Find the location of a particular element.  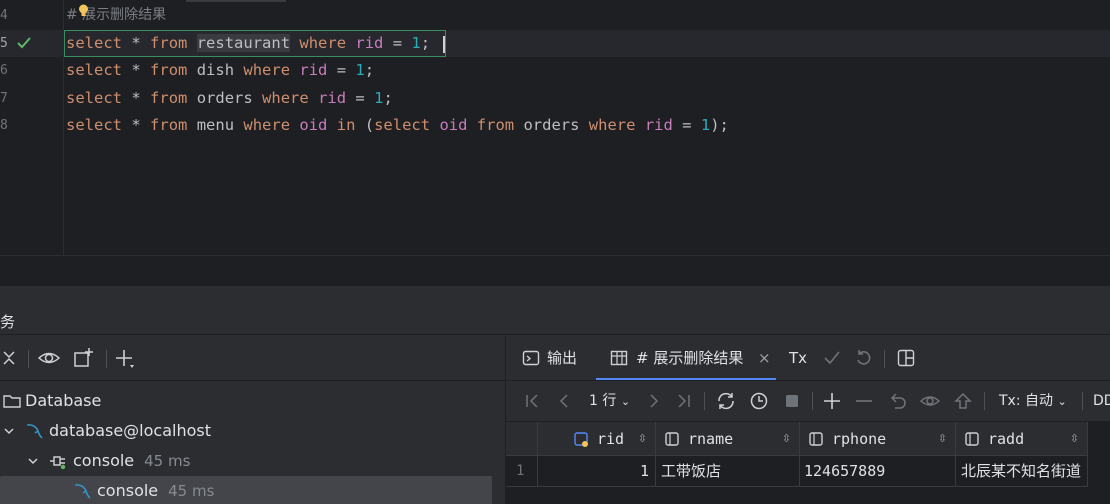

tree-item-console-session: console 45 ms is located at coordinates (246, 461).